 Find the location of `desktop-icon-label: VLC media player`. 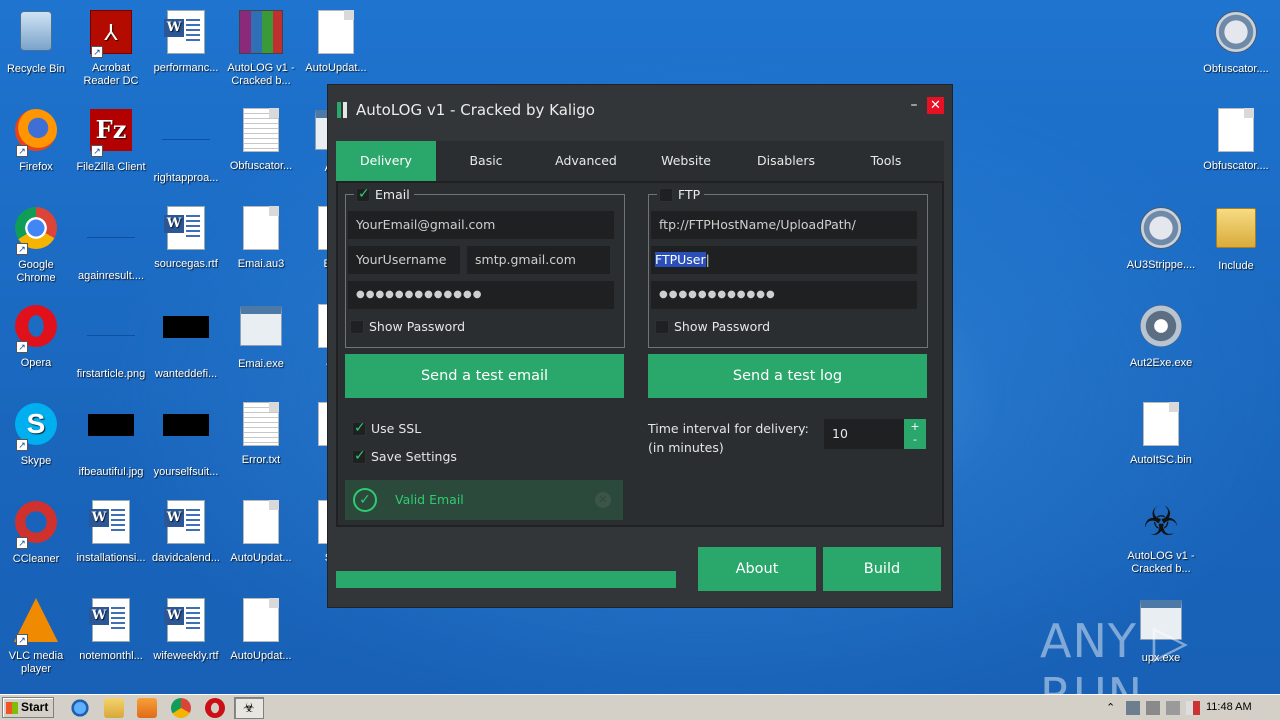

desktop-icon-label: VLC media player is located at coordinates (36, 662).